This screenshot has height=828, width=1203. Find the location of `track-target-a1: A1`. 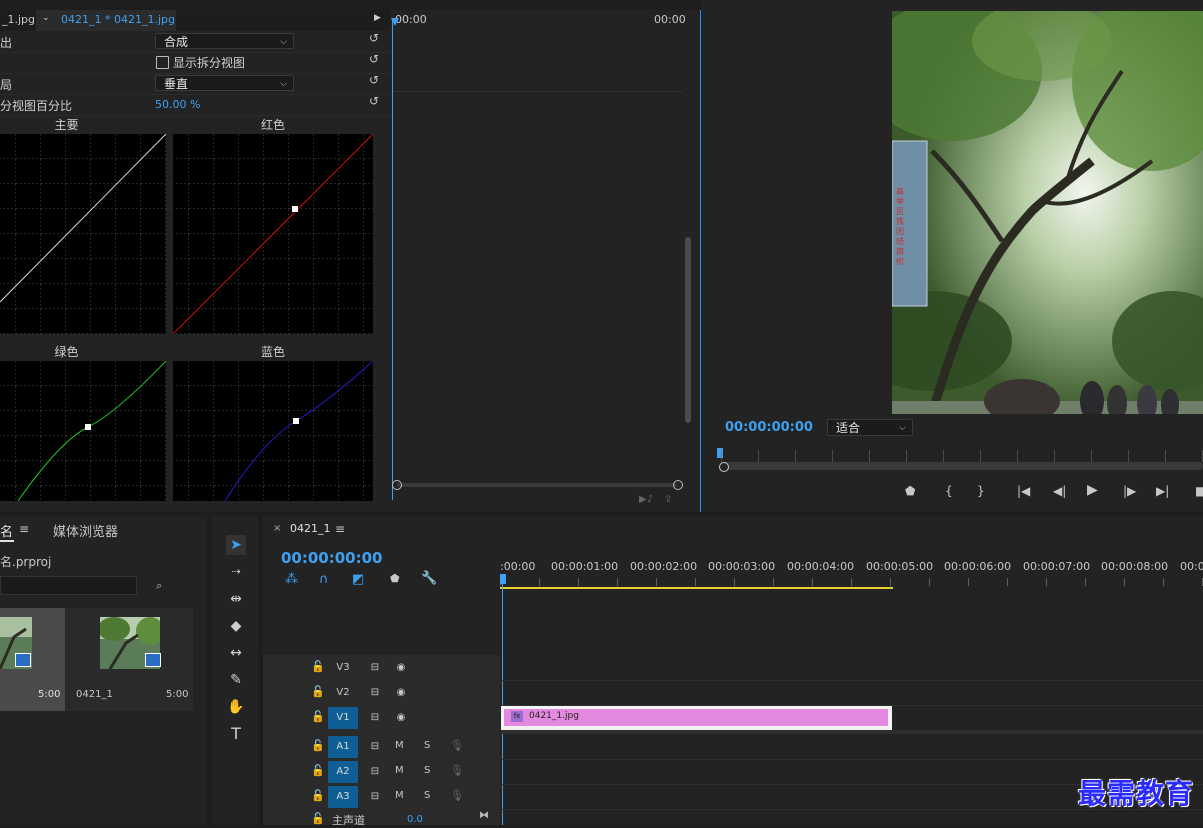

track-target-a1: A1 is located at coordinates (343, 747).